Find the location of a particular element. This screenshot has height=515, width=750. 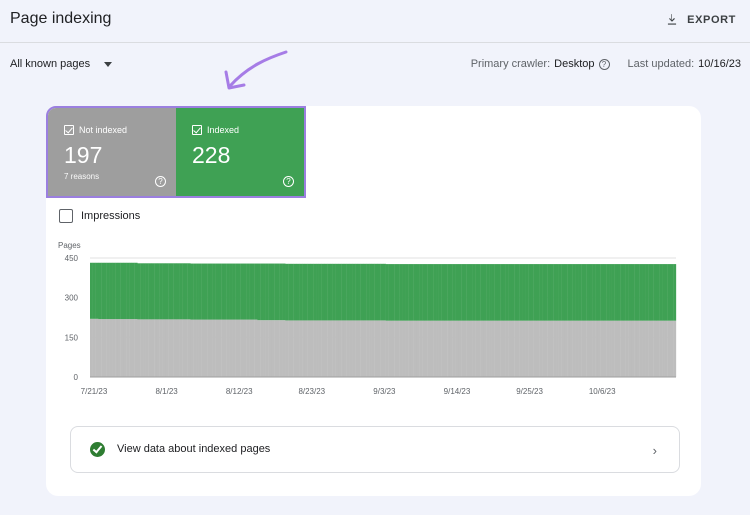

y-tick-label: 300 is located at coordinates (72, 298).